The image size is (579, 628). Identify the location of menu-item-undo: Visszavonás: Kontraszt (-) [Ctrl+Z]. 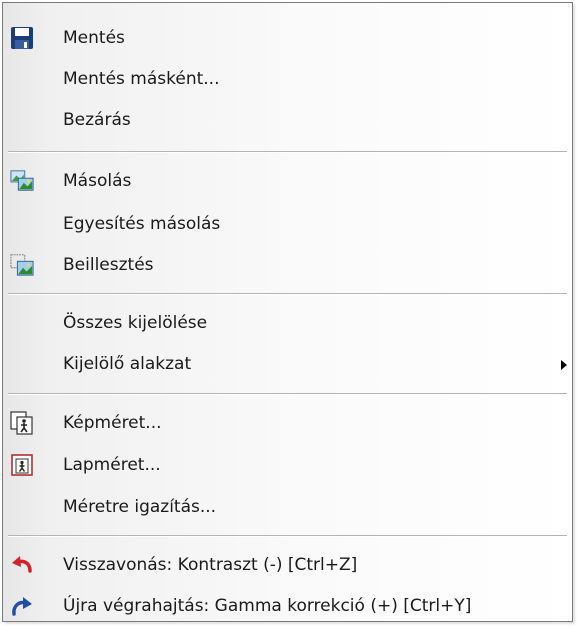
(287, 565).